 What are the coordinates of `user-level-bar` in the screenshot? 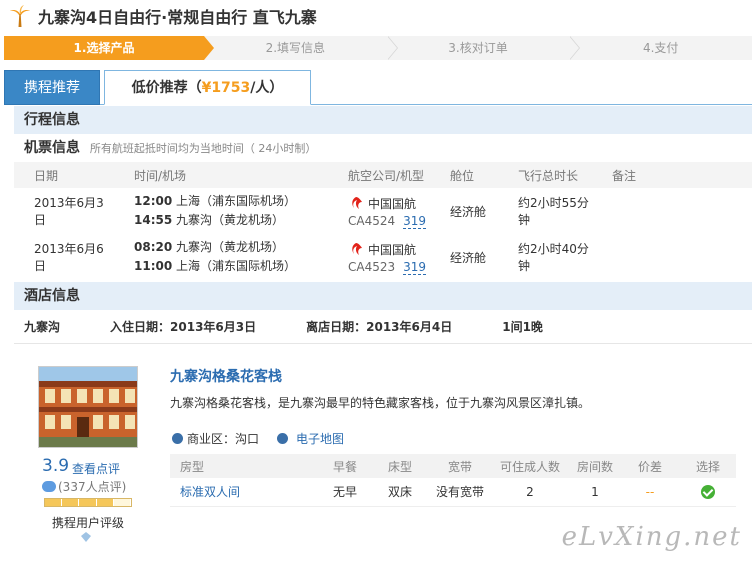 It's located at (88, 502).